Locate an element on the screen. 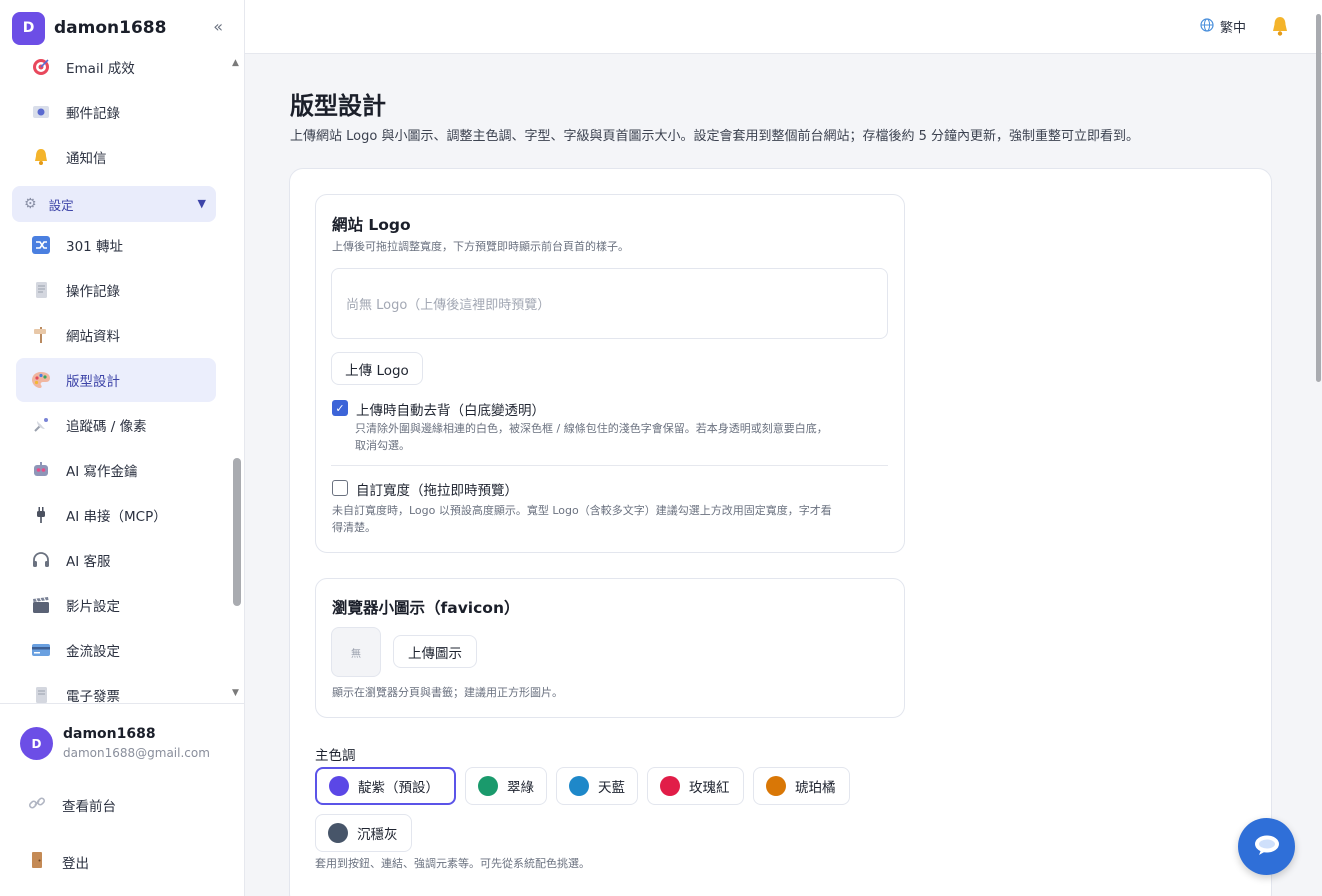 This screenshot has height=896, width=1322. divider is located at coordinates (609, 465).